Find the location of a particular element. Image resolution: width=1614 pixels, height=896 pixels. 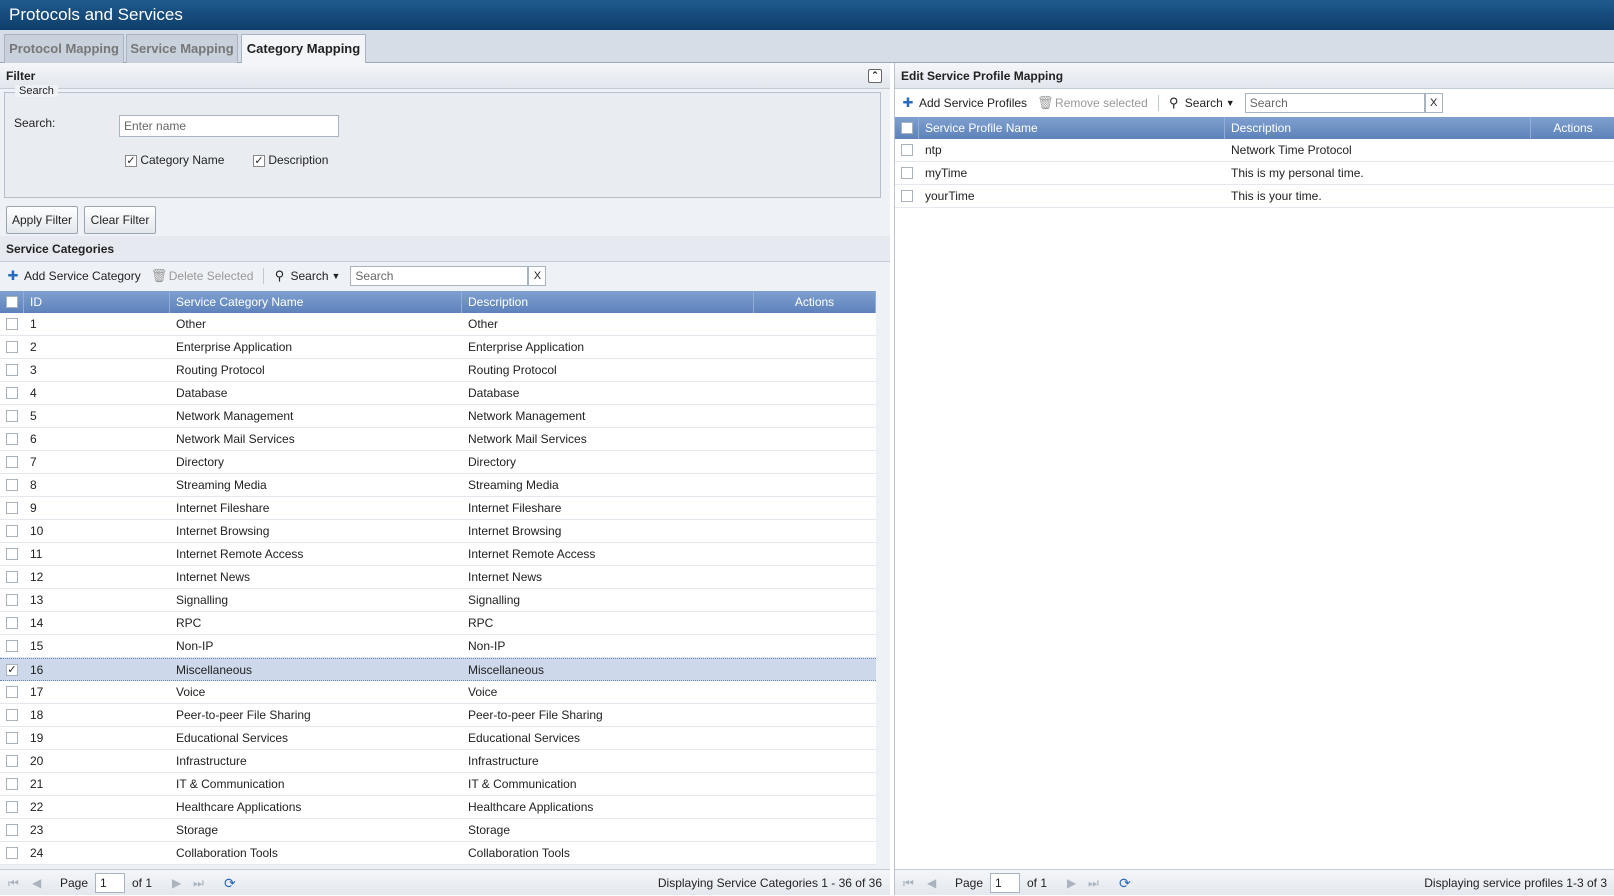

add-service-profiles-label: Add Service Profiles is located at coordinates (973, 103).